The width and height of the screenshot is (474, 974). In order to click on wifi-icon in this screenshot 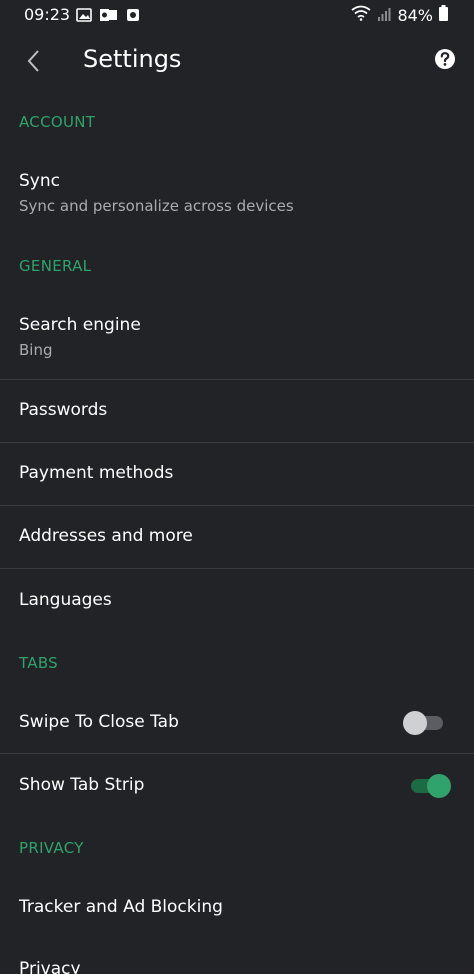, I will do `click(361, 15)`.